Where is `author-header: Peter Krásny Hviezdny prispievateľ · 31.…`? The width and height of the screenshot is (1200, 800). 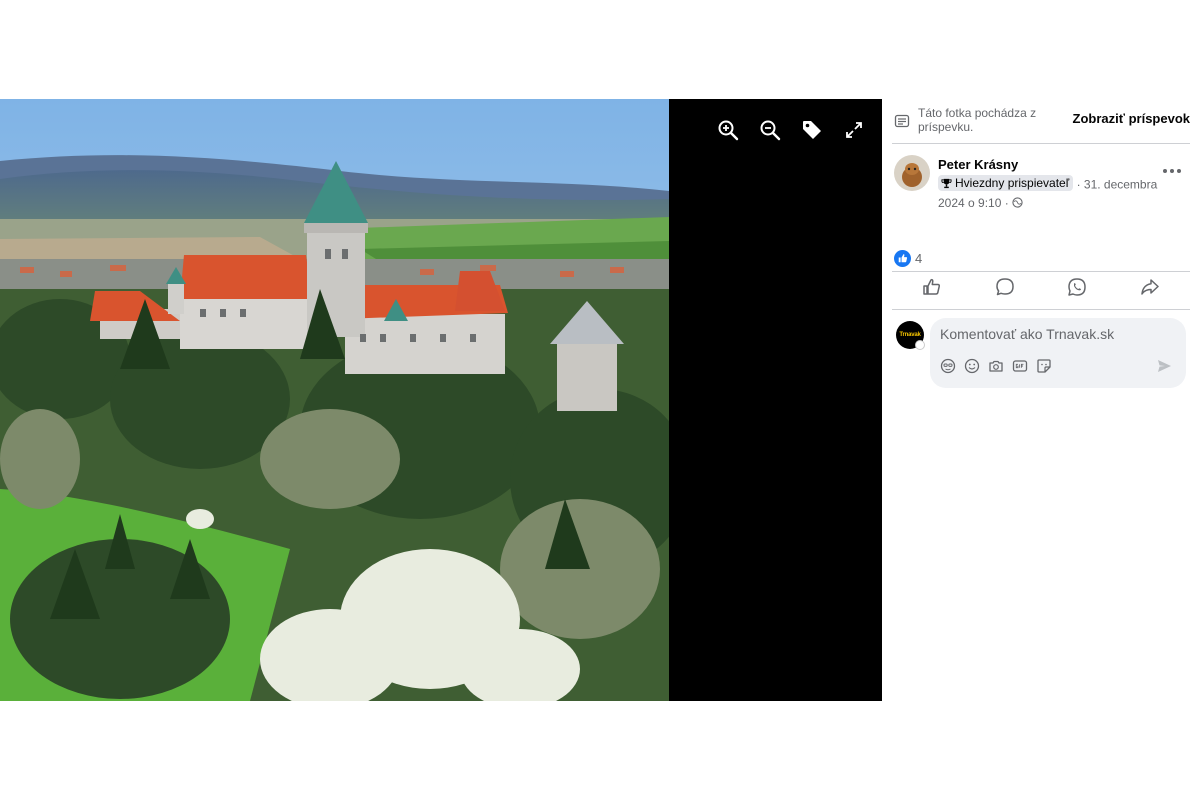 author-header: Peter Krásny Hviezdny prispievateľ · 31.… is located at coordinates (1042, 185).